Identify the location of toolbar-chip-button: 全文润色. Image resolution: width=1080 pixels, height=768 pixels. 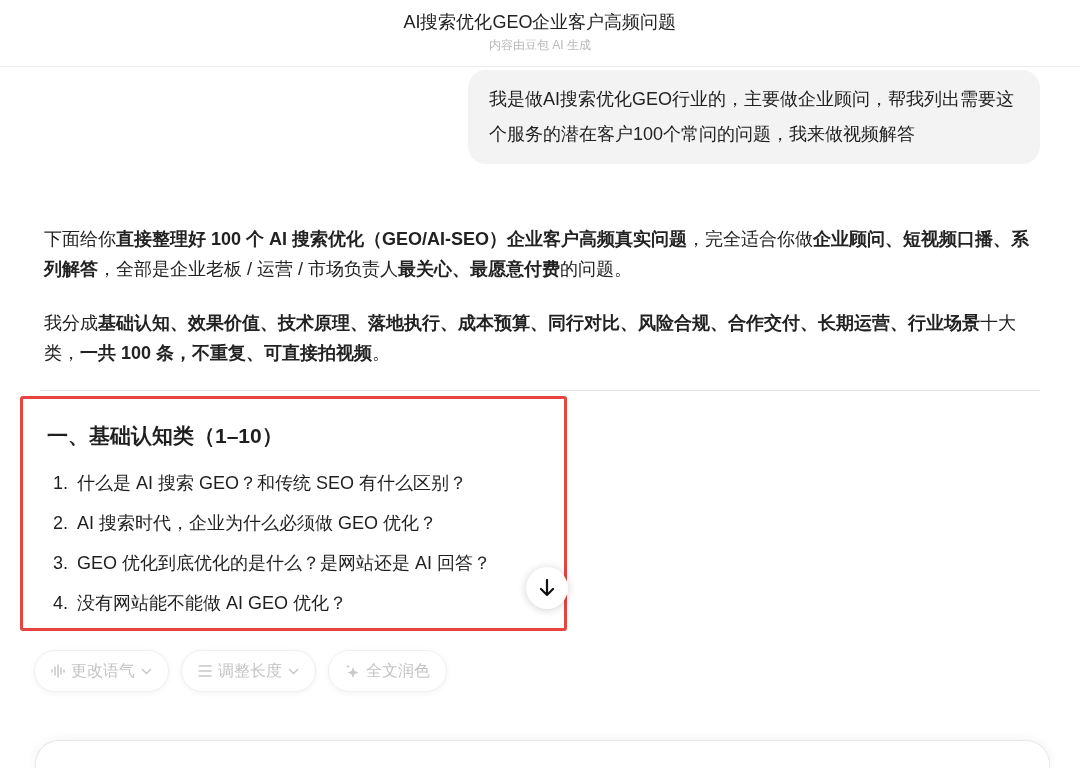
(387, 671).